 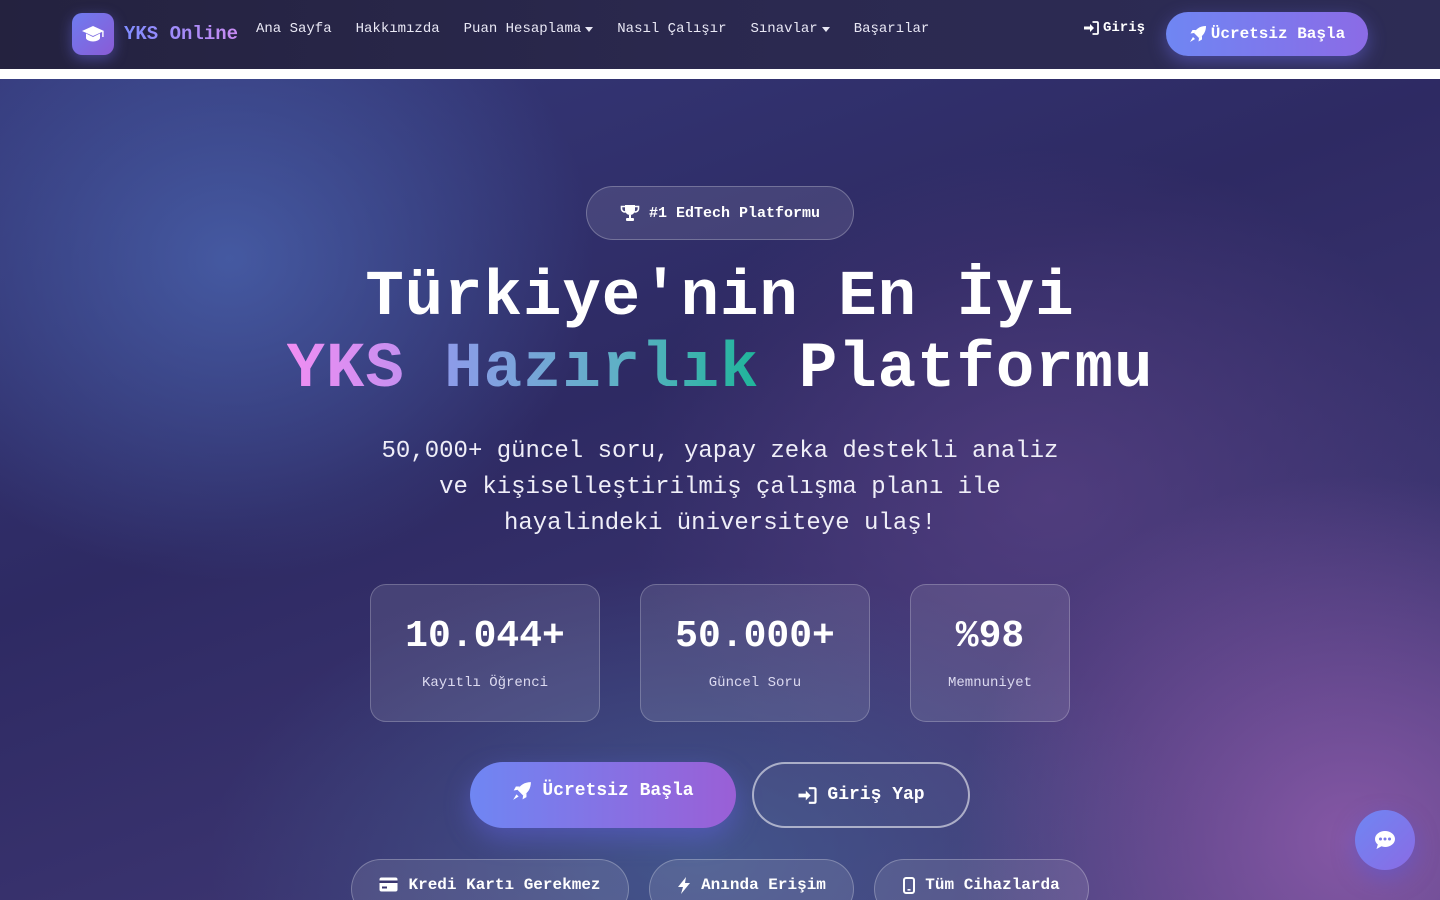 I want to click on nav-link-label: Başarılar, so click(x=891, y=29).